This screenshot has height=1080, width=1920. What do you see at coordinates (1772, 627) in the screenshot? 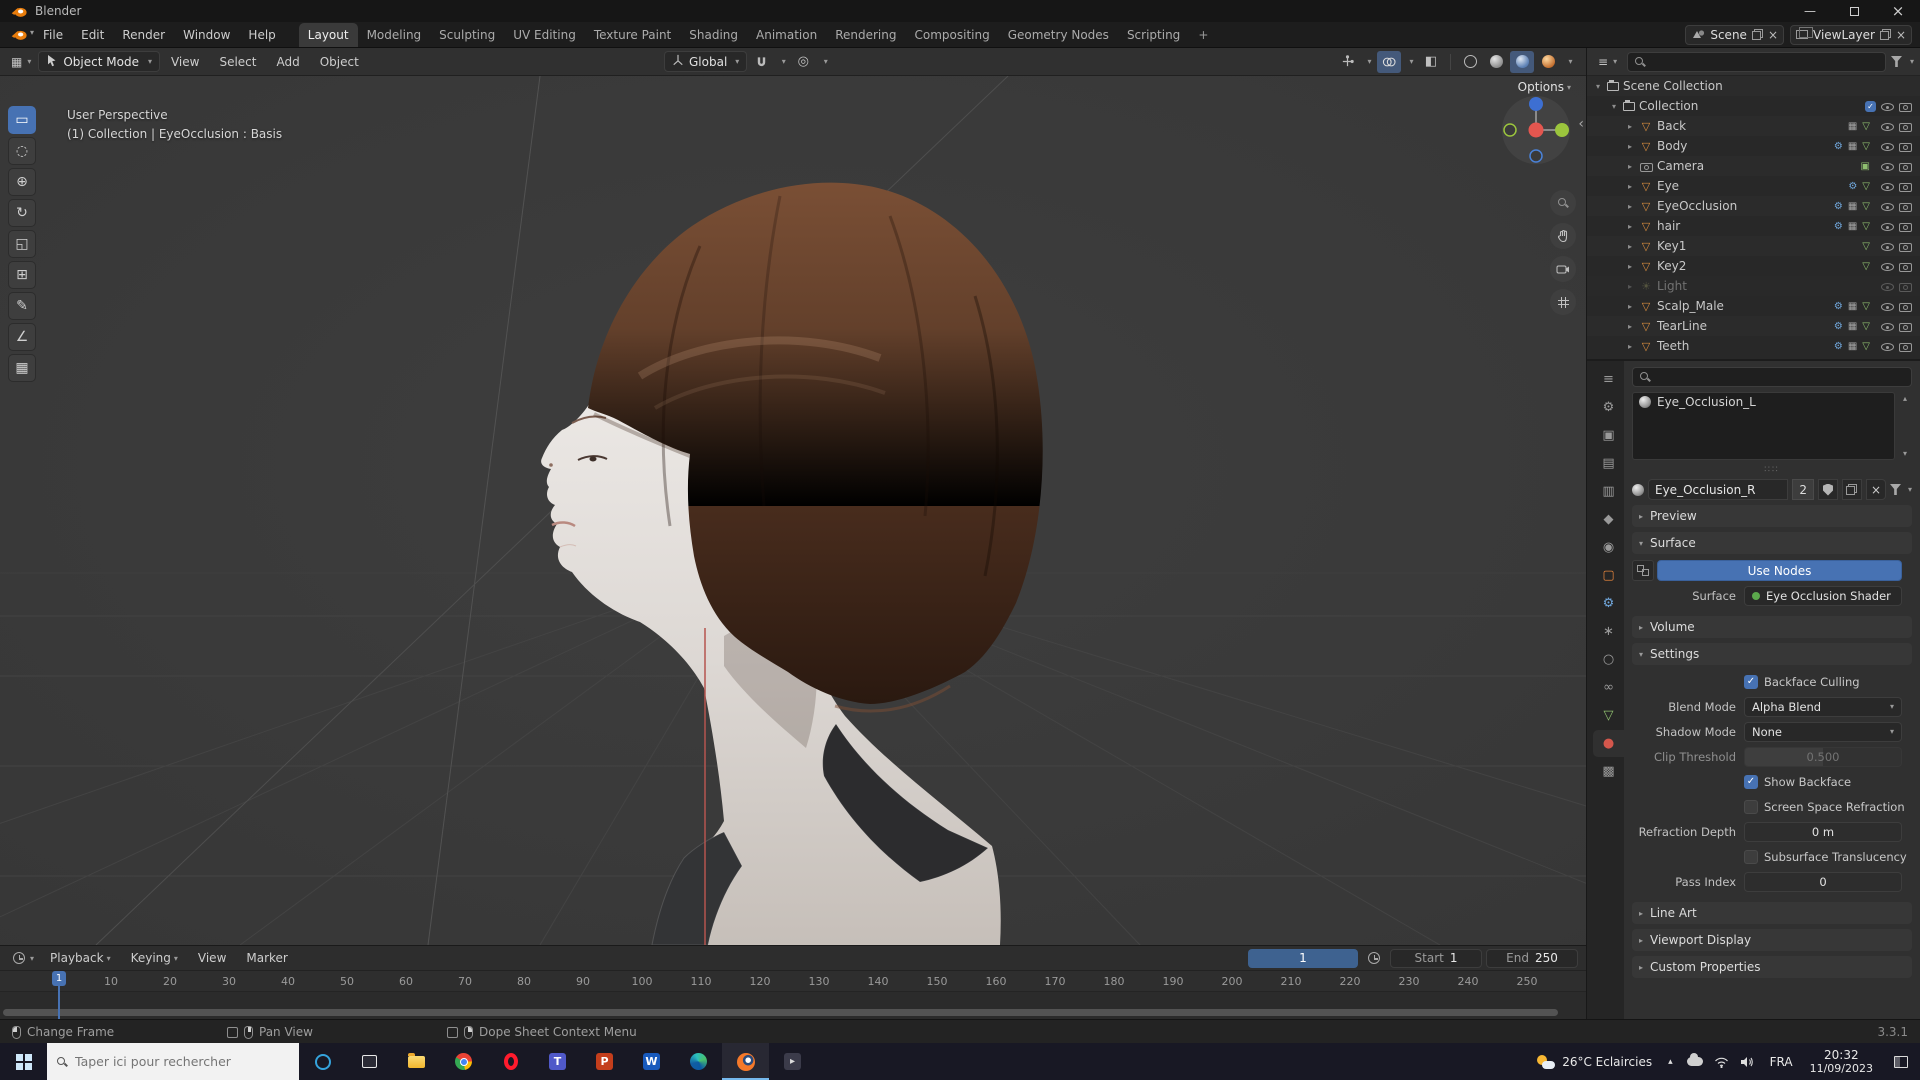
I see `panel-volume: ▸ Volume` at bounding box center [1772, 627].